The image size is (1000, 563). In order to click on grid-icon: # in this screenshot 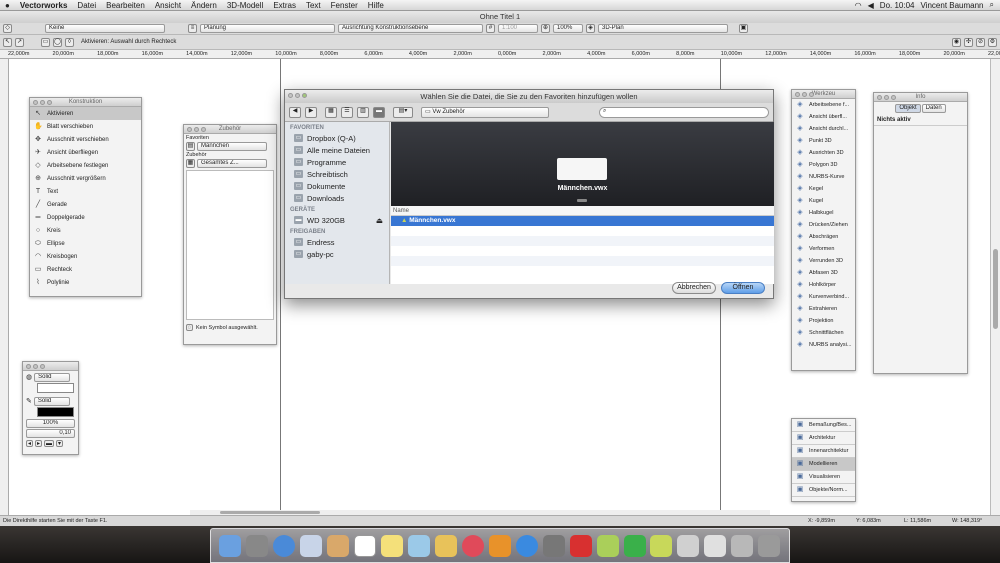, I will do `click(490, 28)`.